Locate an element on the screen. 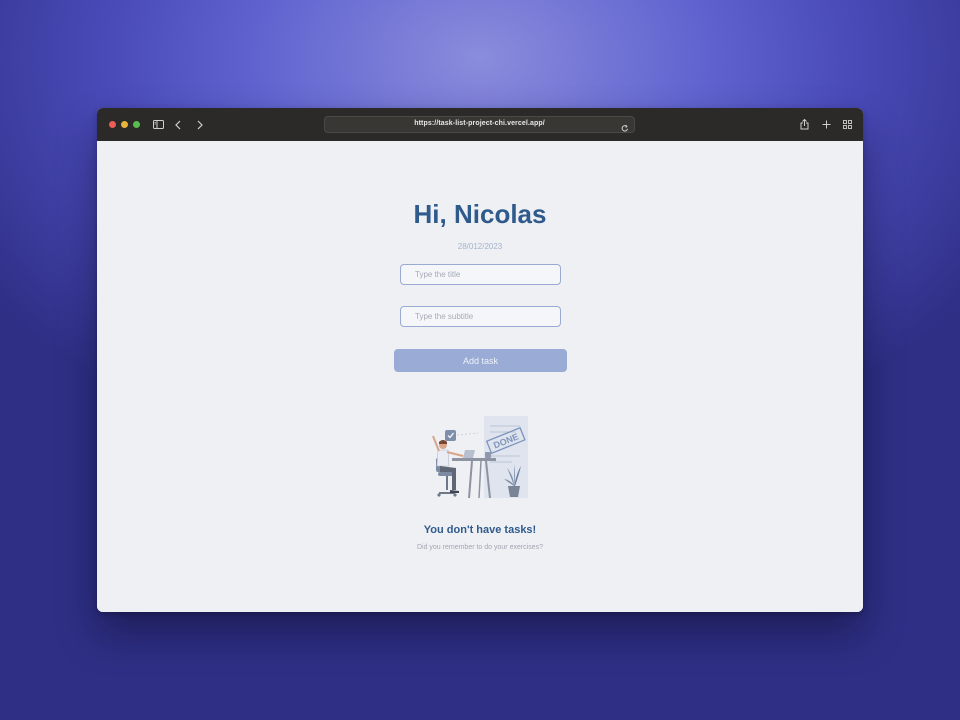 The width and height of the screenshot is (960, 720). close-window-button is located at coordinates (112, 124).